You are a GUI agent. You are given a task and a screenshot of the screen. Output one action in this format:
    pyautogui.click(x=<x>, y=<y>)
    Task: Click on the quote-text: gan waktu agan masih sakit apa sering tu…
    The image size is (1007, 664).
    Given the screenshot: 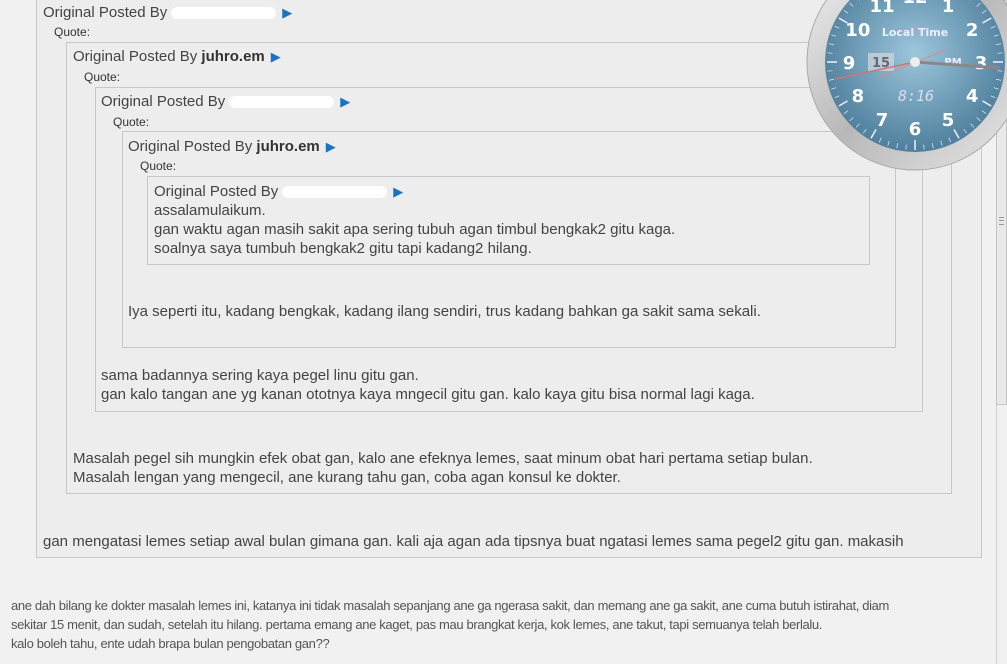 What is the action you would take?
    pyautogui.click(x=415, y=229)
    